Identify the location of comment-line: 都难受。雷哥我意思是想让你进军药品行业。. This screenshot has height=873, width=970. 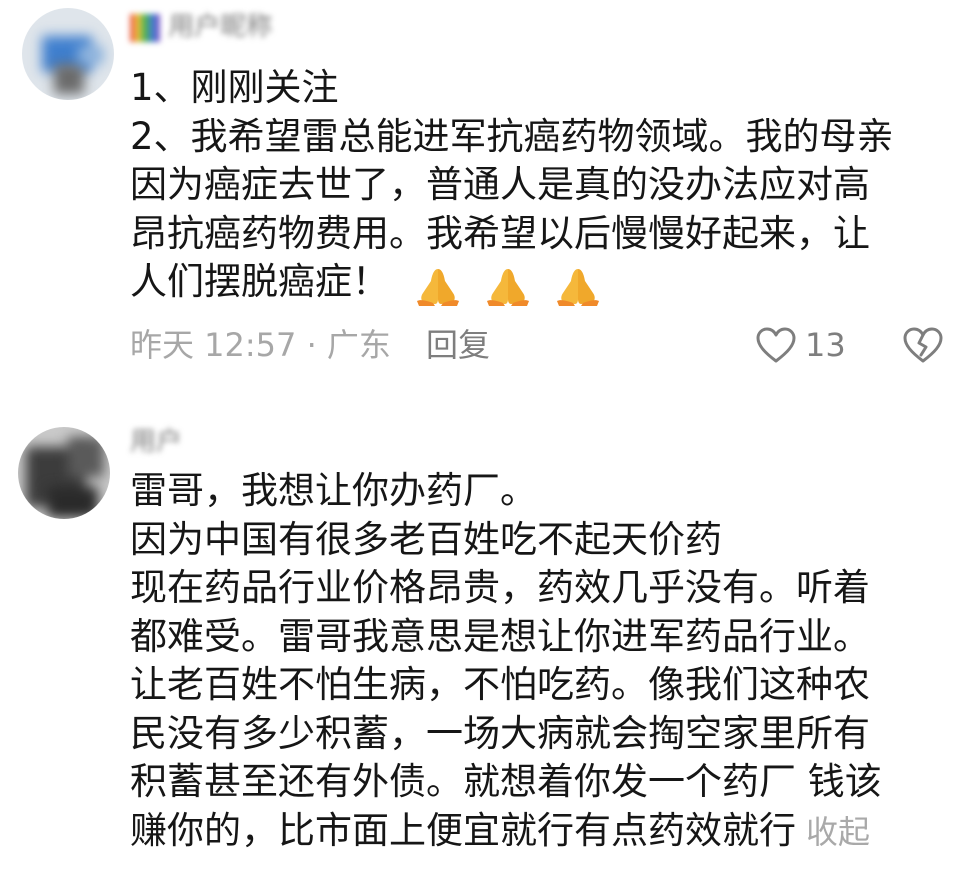
(500, 636).